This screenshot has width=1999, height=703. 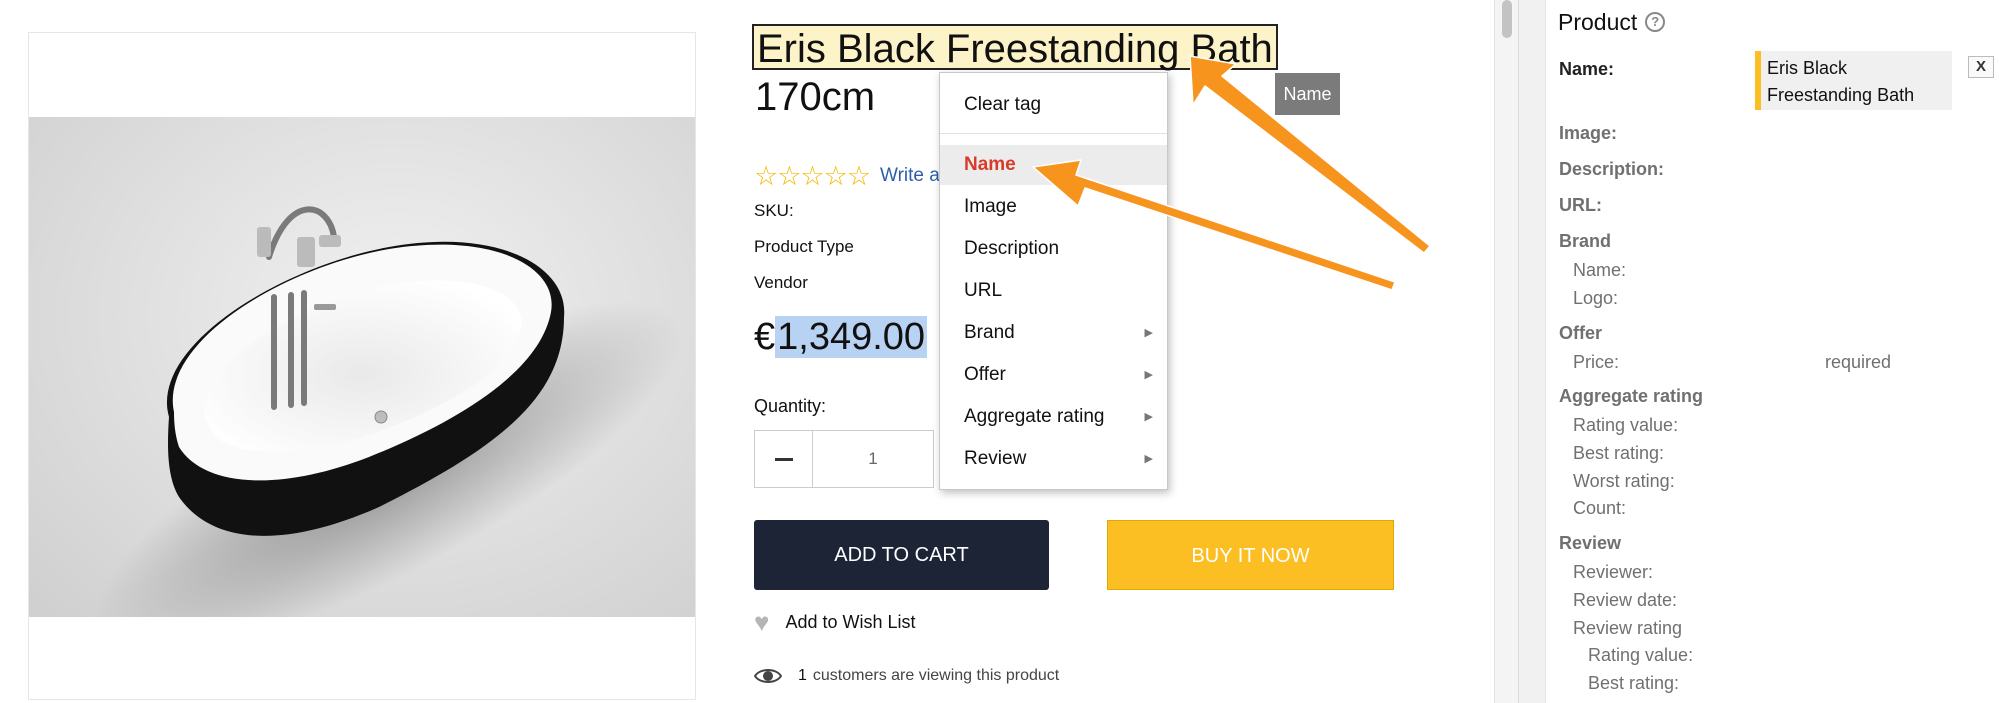 I want to click on wishlist-label: Add to Wish List, so click(x=850, y=622).